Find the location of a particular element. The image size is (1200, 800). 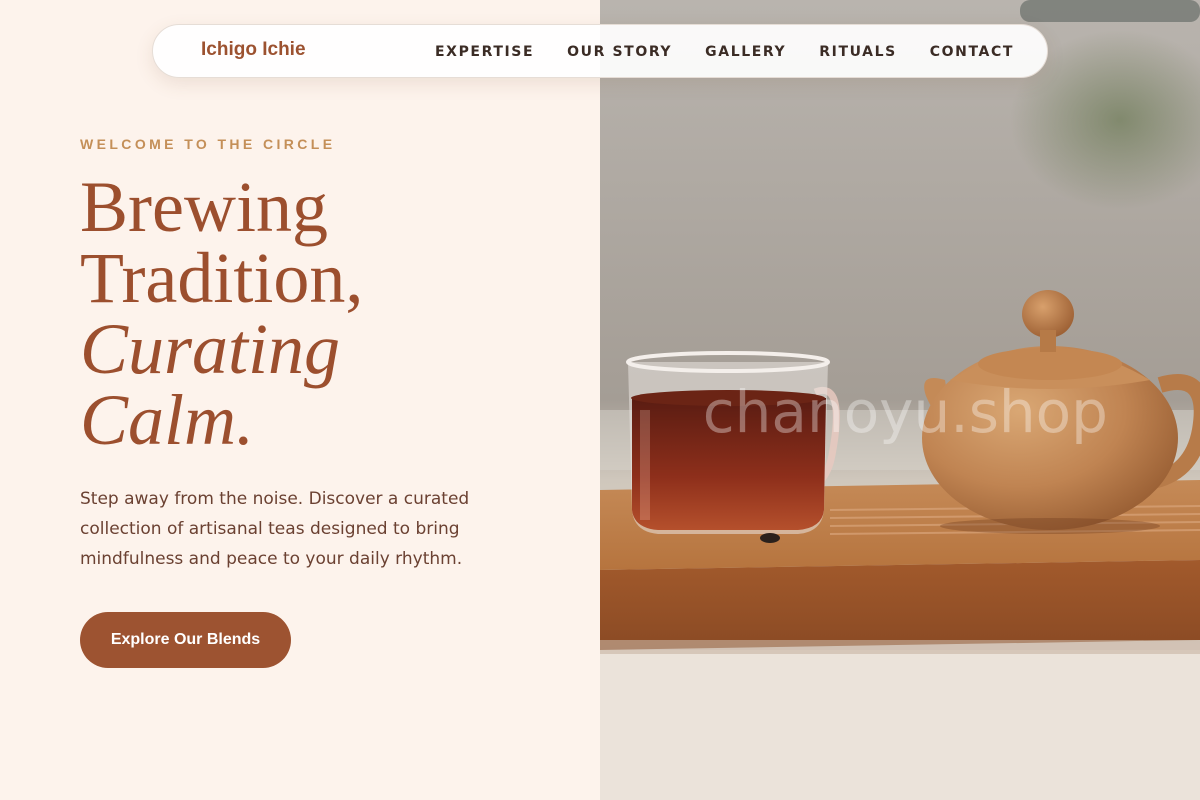

brand-logo: Ichigo Ichie is located at coordinates (253, 50).